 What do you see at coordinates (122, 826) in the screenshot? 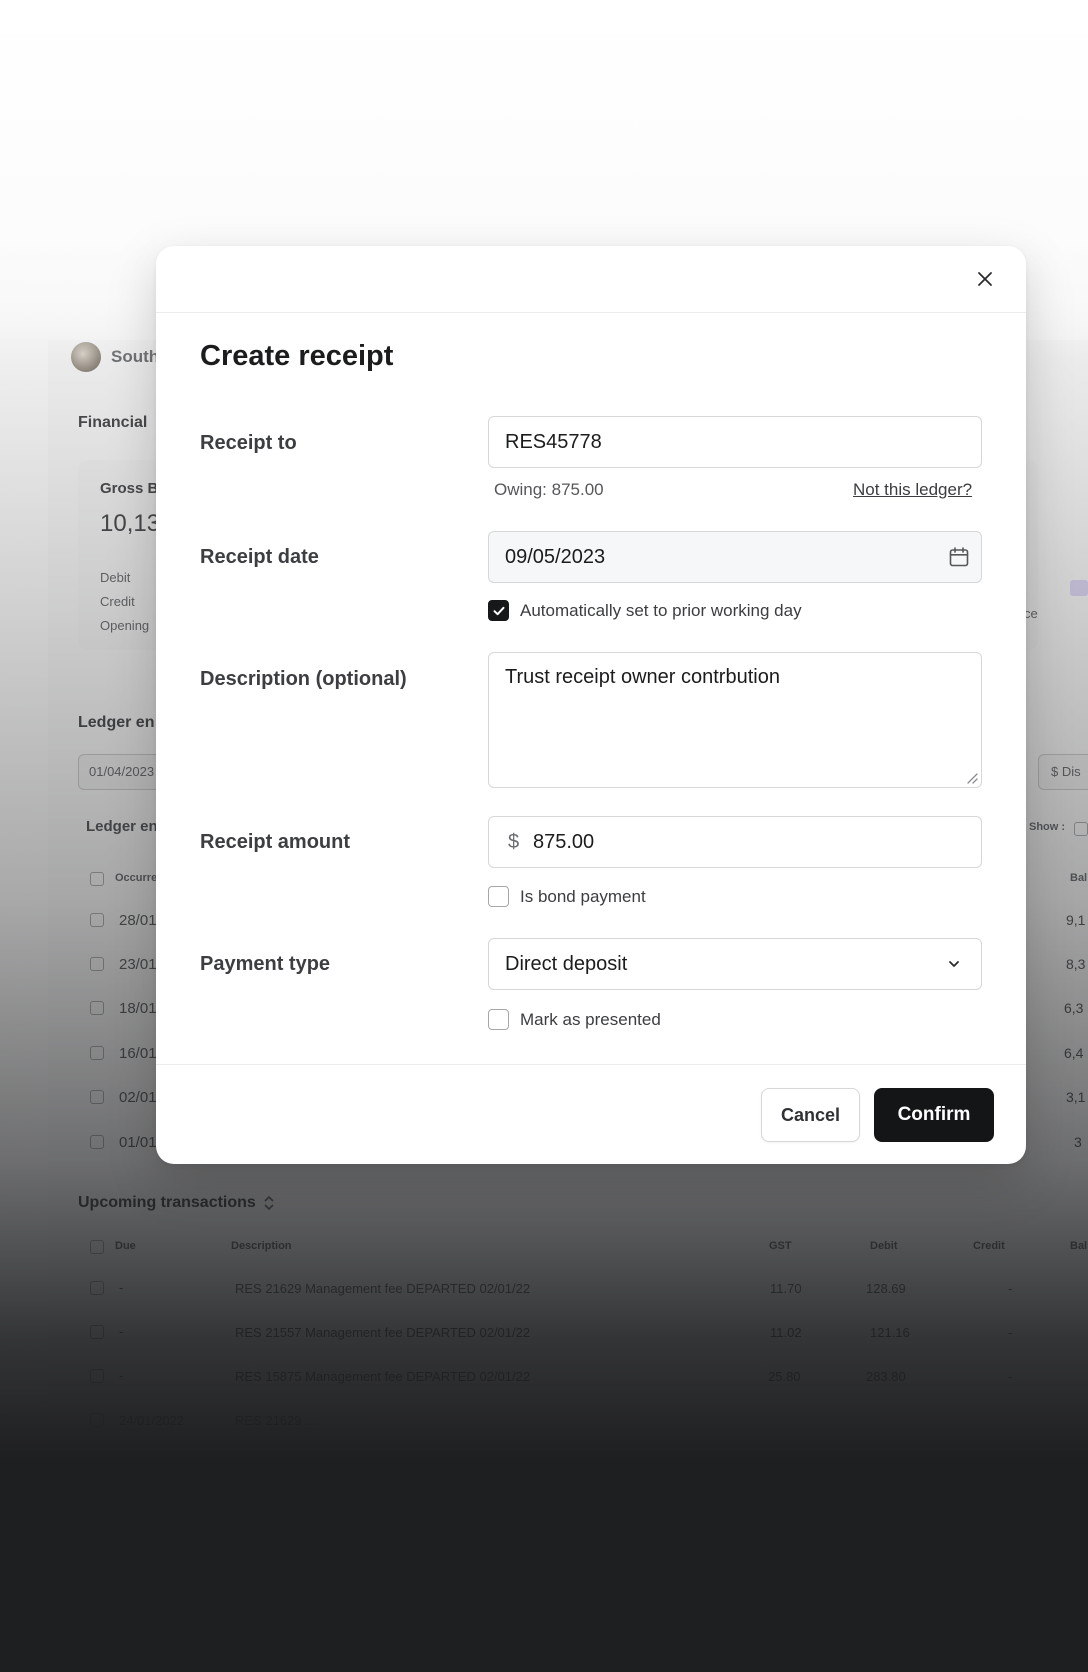
I see `ledger-subheading: Ledger en` at bounding box center [122, 826].